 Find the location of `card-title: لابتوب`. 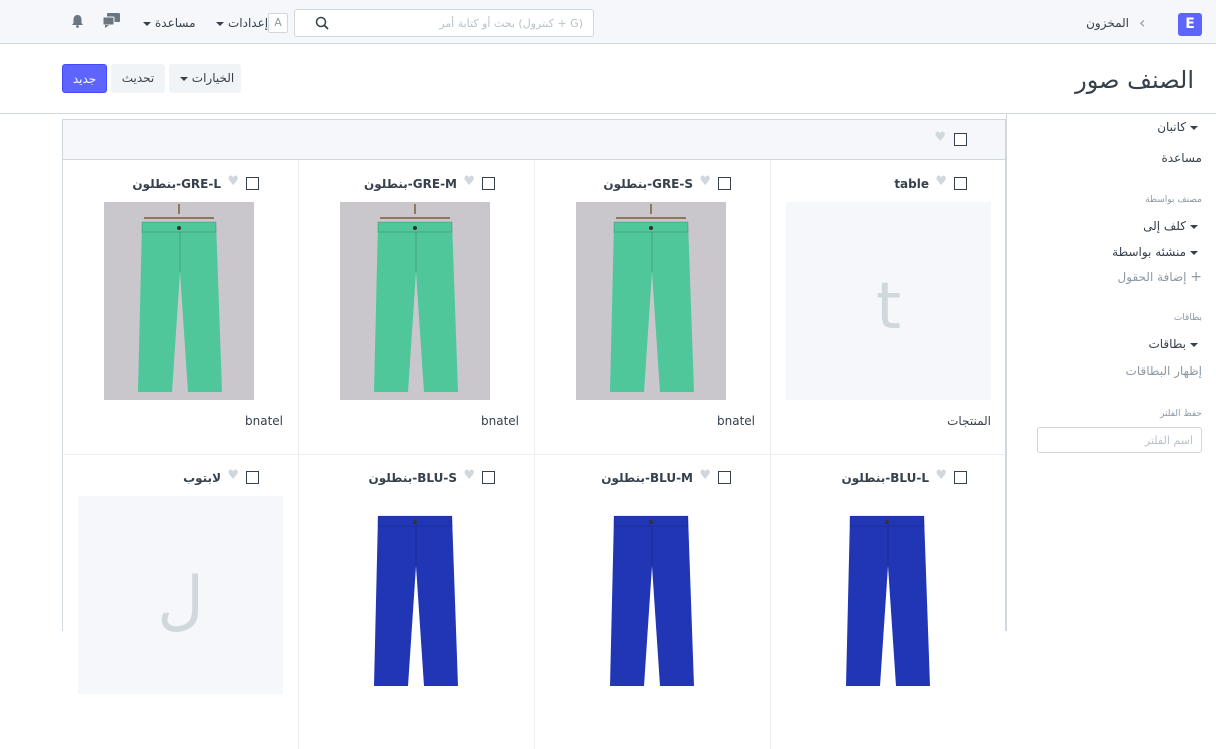

card-title: لابتوب is located at coordinates (202, 478).